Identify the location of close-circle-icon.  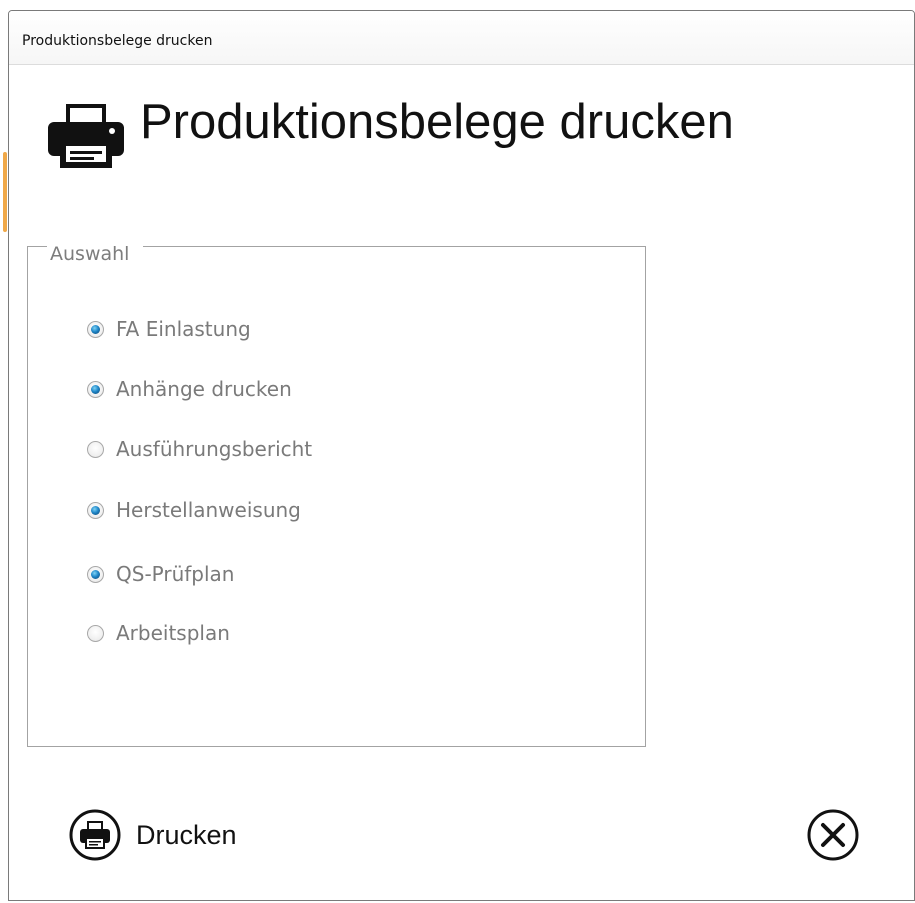
(833, 835).